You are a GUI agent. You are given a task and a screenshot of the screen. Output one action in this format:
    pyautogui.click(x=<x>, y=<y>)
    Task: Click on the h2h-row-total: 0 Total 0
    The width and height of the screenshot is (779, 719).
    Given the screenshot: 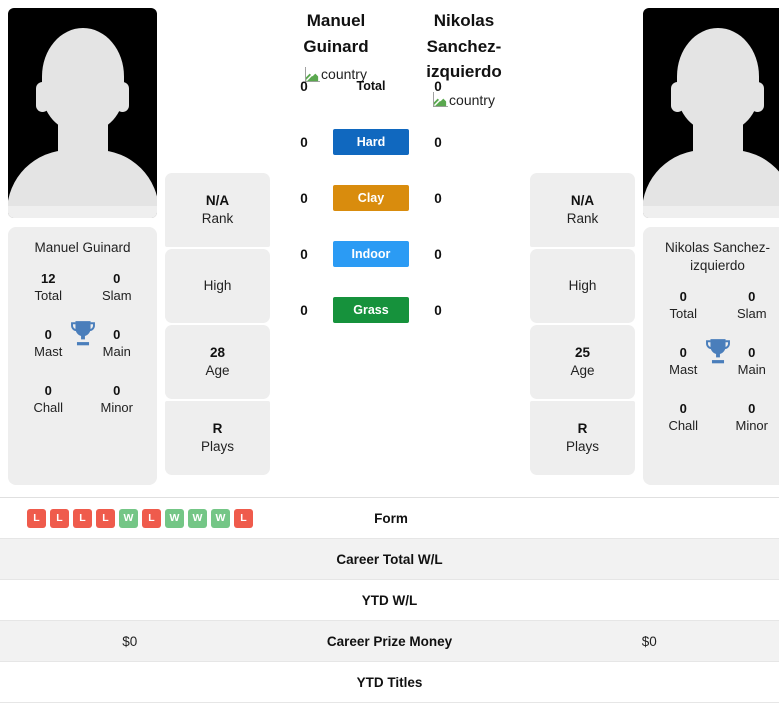 What is the action you would take?
    pyautogui.click(x=371, y=86)
    